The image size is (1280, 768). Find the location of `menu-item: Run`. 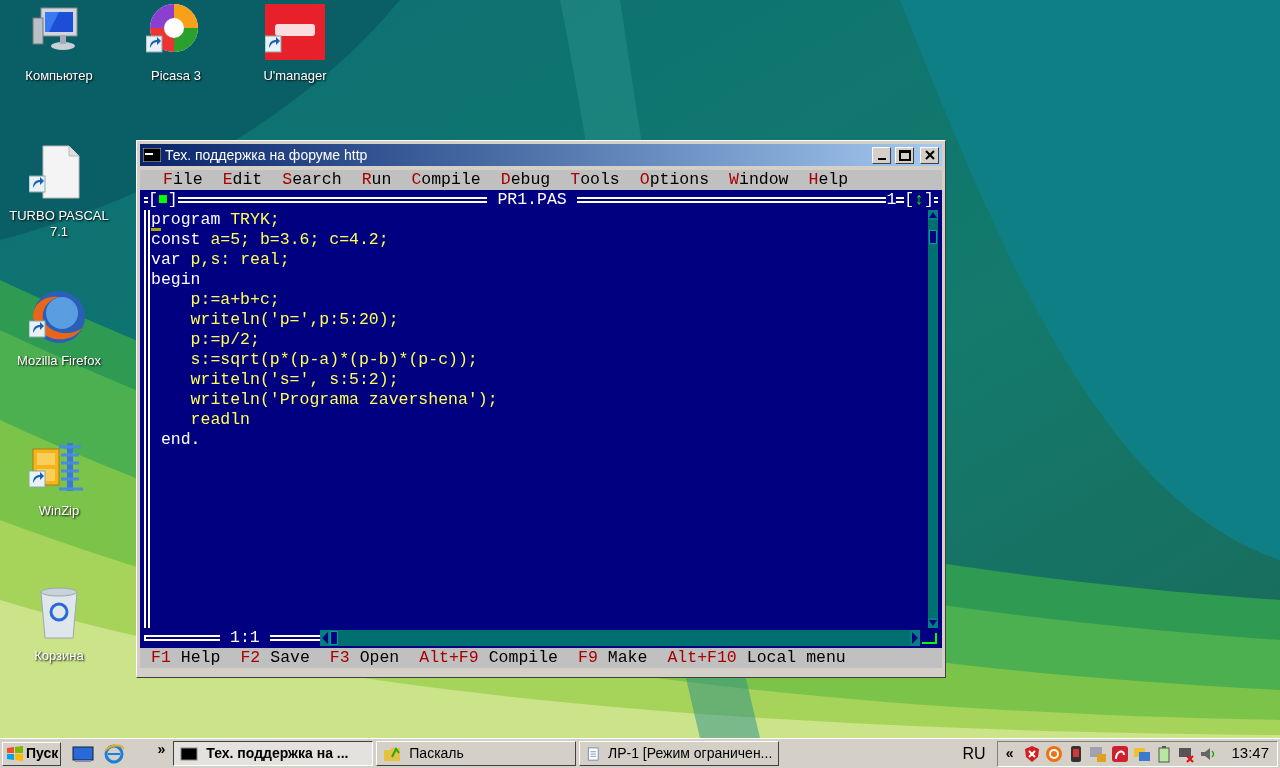

menu-item: Run is located at coordinates (376, 180).